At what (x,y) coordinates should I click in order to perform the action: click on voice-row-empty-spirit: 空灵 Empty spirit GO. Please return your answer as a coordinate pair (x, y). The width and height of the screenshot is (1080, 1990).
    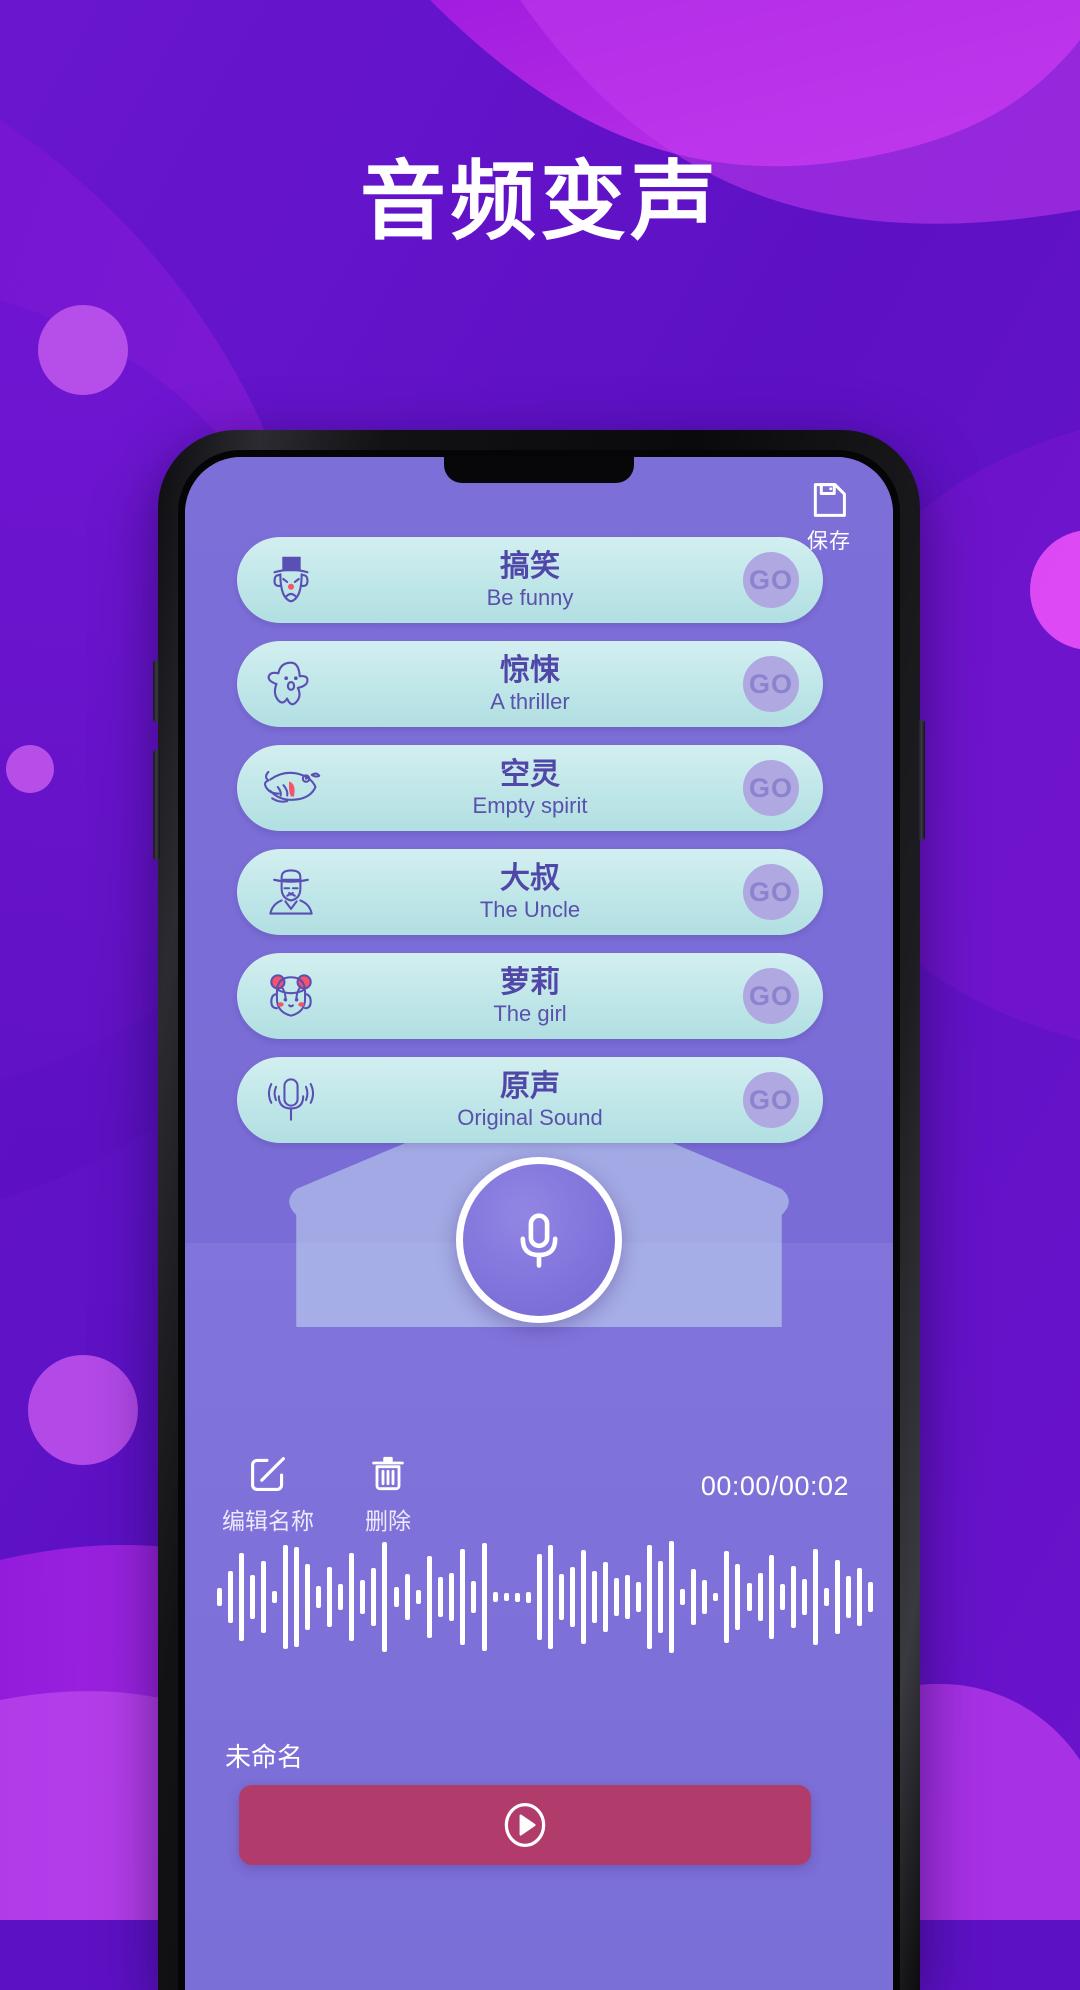
    Looking at the image, I should click on (530, 788).